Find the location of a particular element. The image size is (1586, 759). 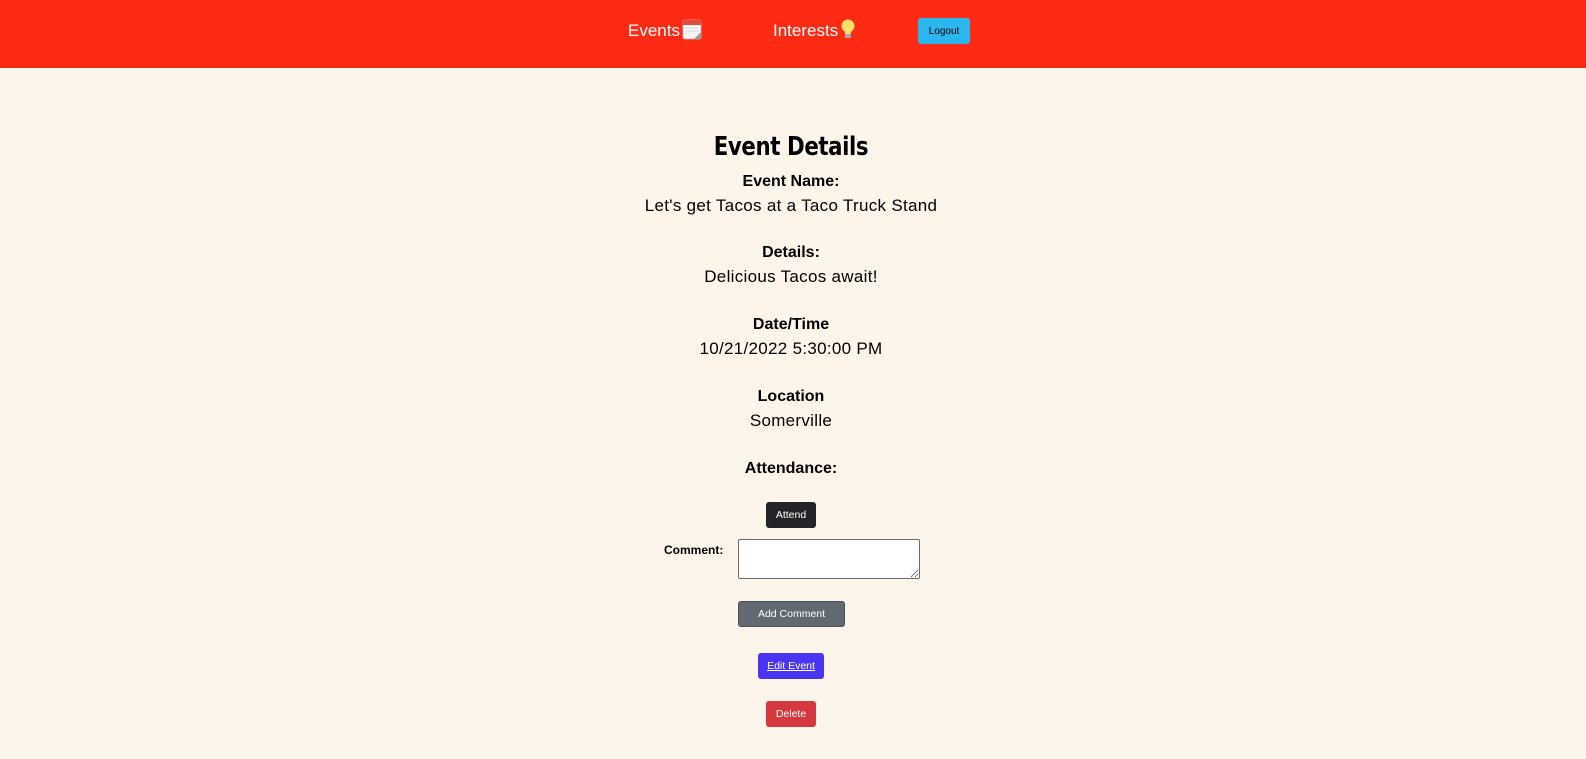

top-navbar: Events Interests Logout is located at coordinates (793, 34).